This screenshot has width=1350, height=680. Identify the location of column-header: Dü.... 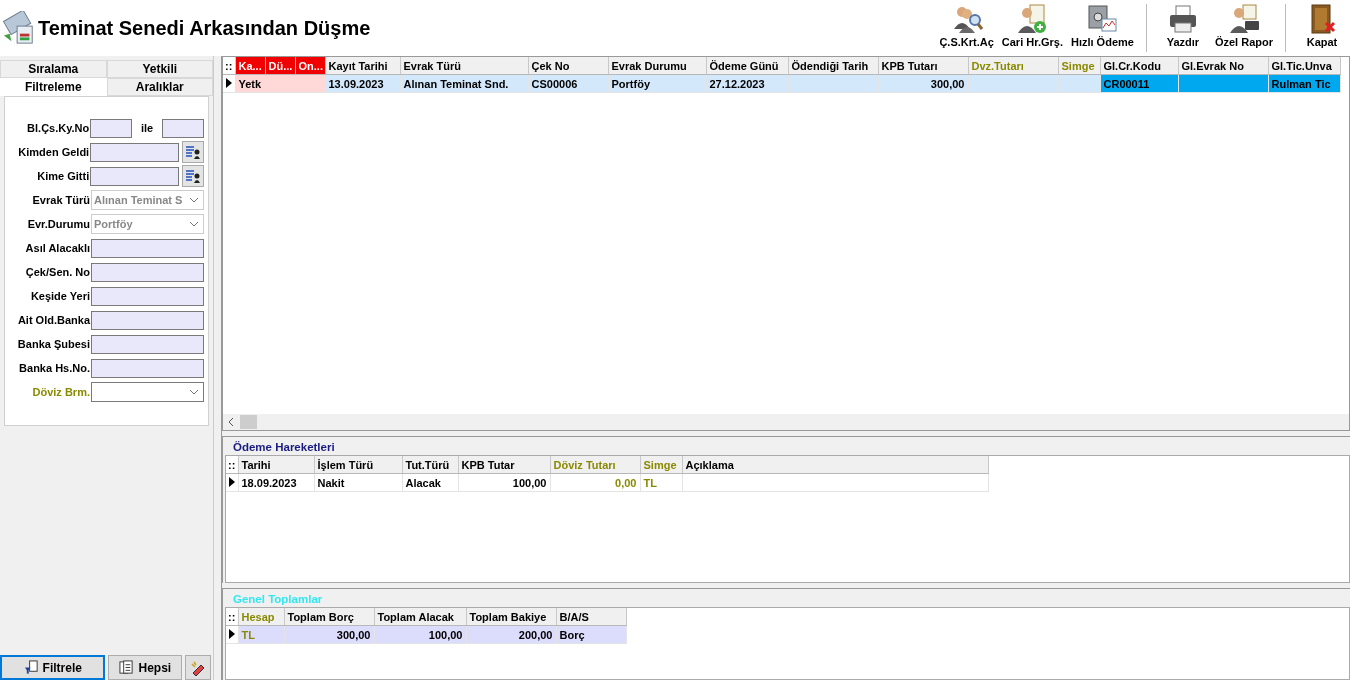
(280, 66).